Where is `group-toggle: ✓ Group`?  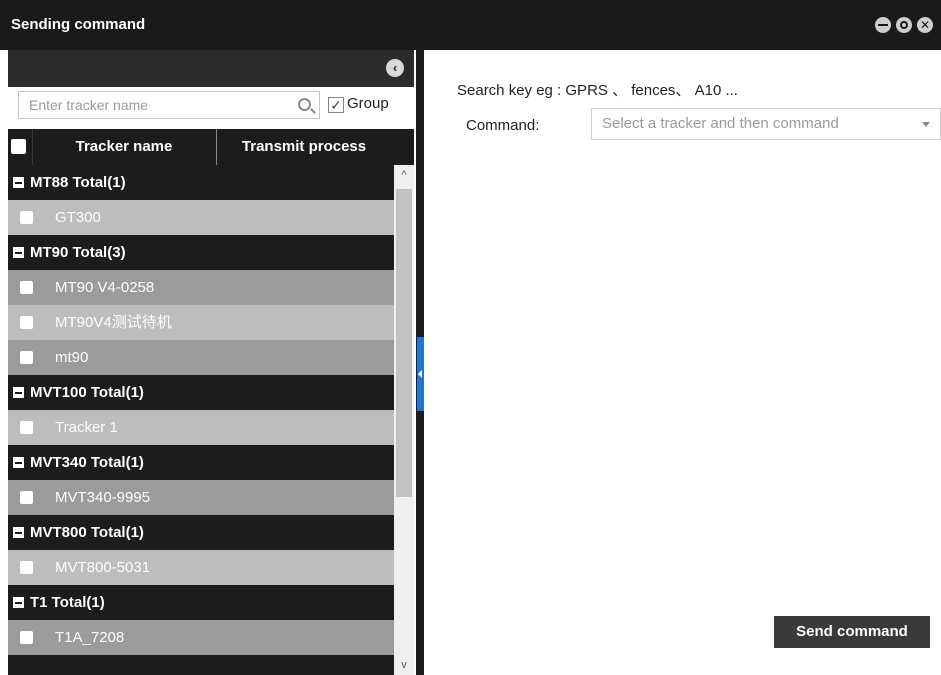 group-toggle: ✓ Group is located at coordinates (358, 104).